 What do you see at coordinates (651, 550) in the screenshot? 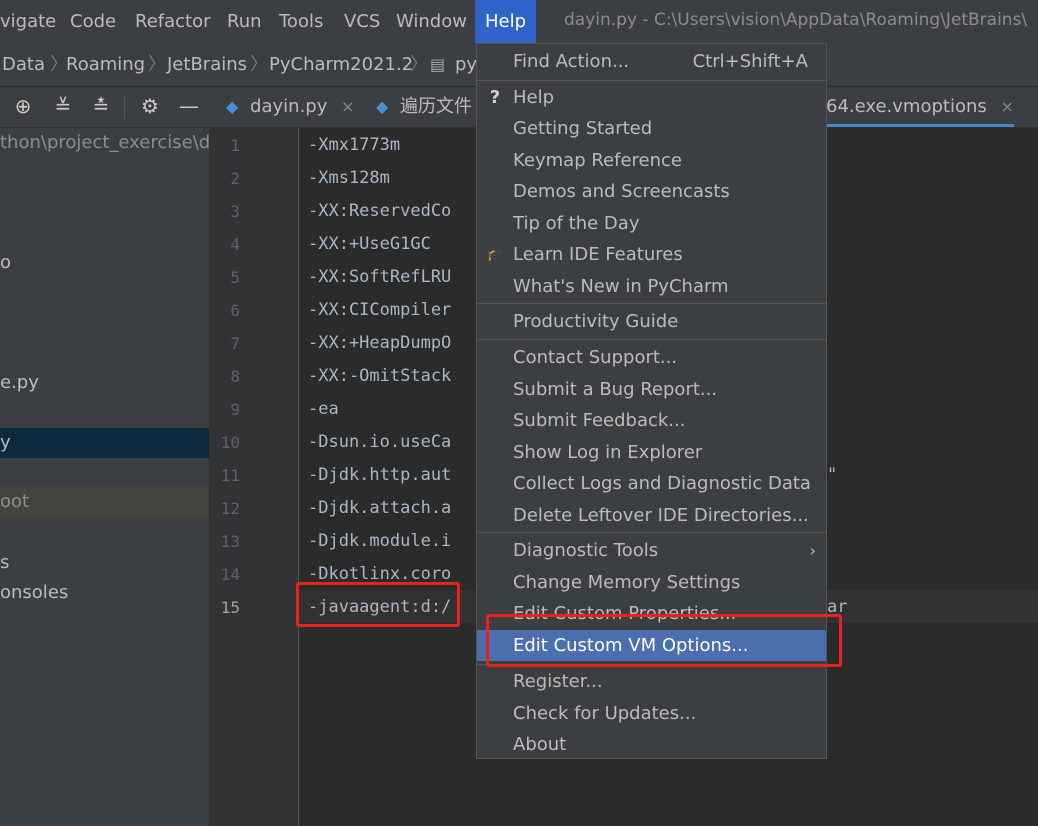
I see `menu-item-diagnostic-tools: Diagnostic Tools ›` at bounding box center [651, 550].